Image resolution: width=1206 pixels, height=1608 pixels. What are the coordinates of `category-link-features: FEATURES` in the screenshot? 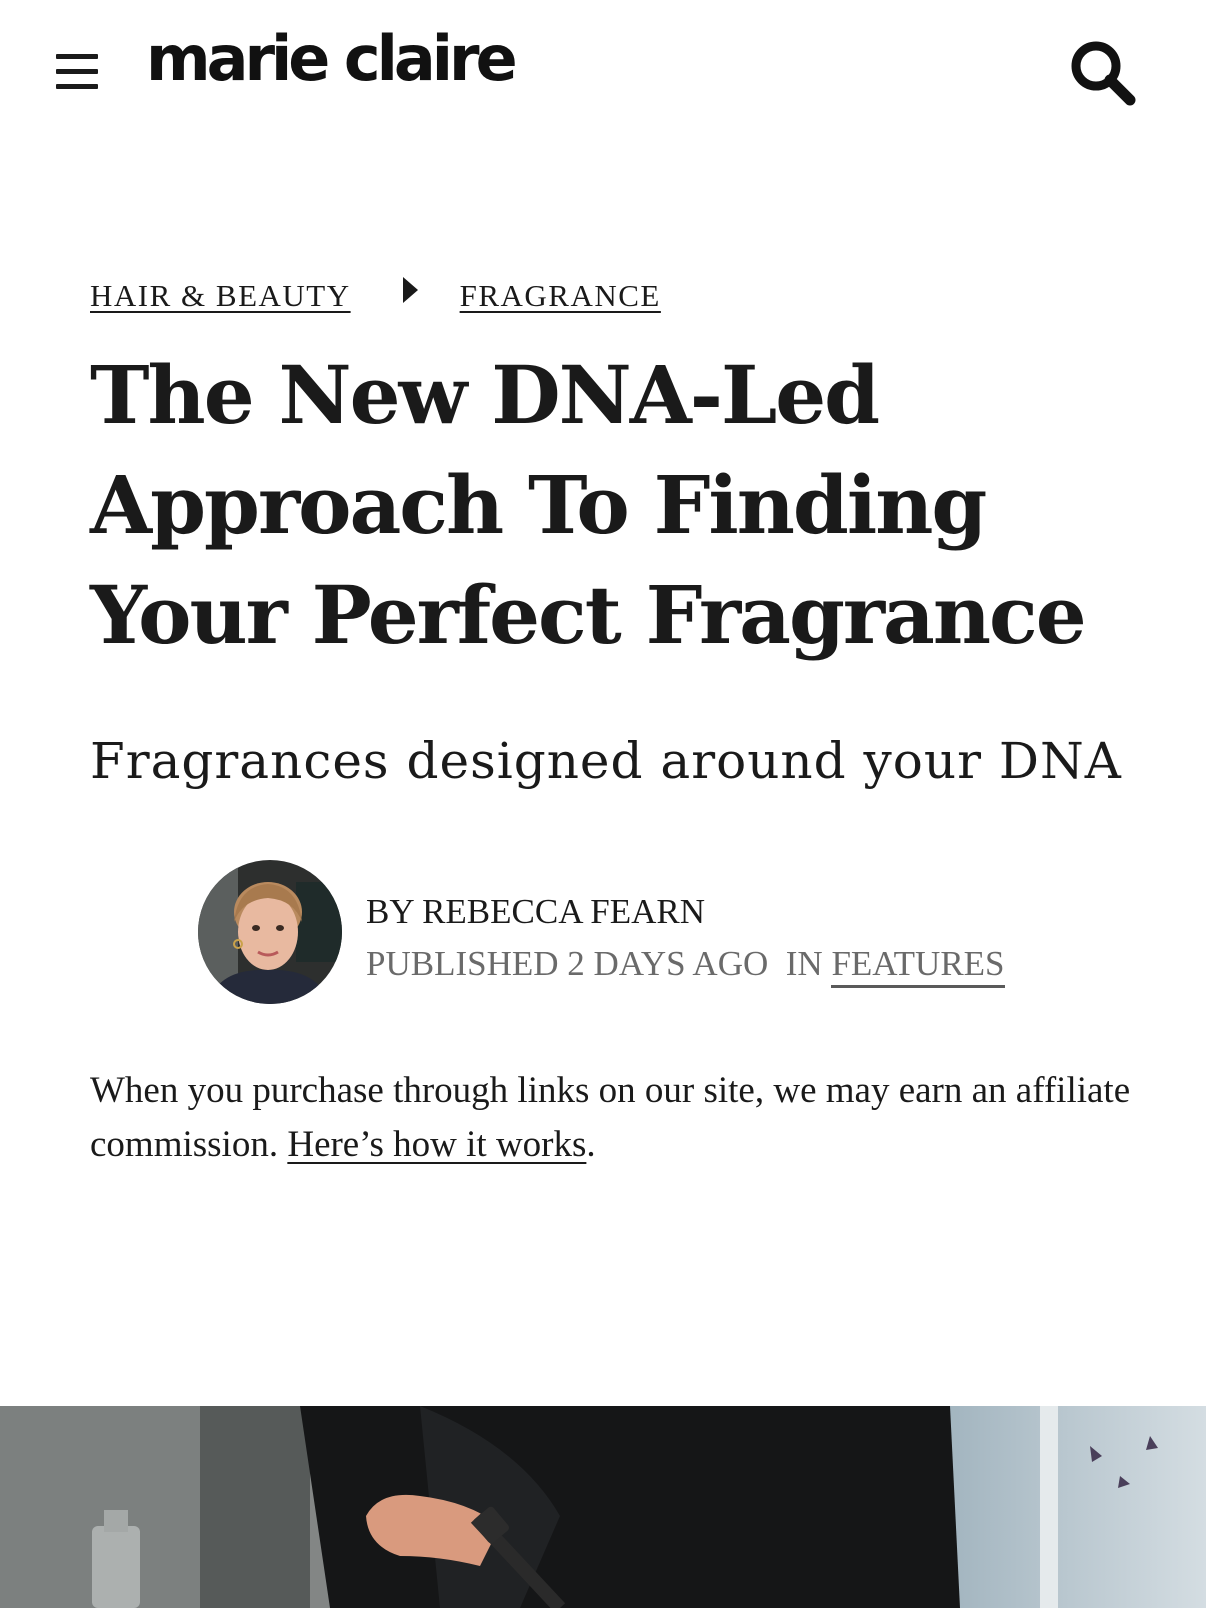 It's located at (918, 966).